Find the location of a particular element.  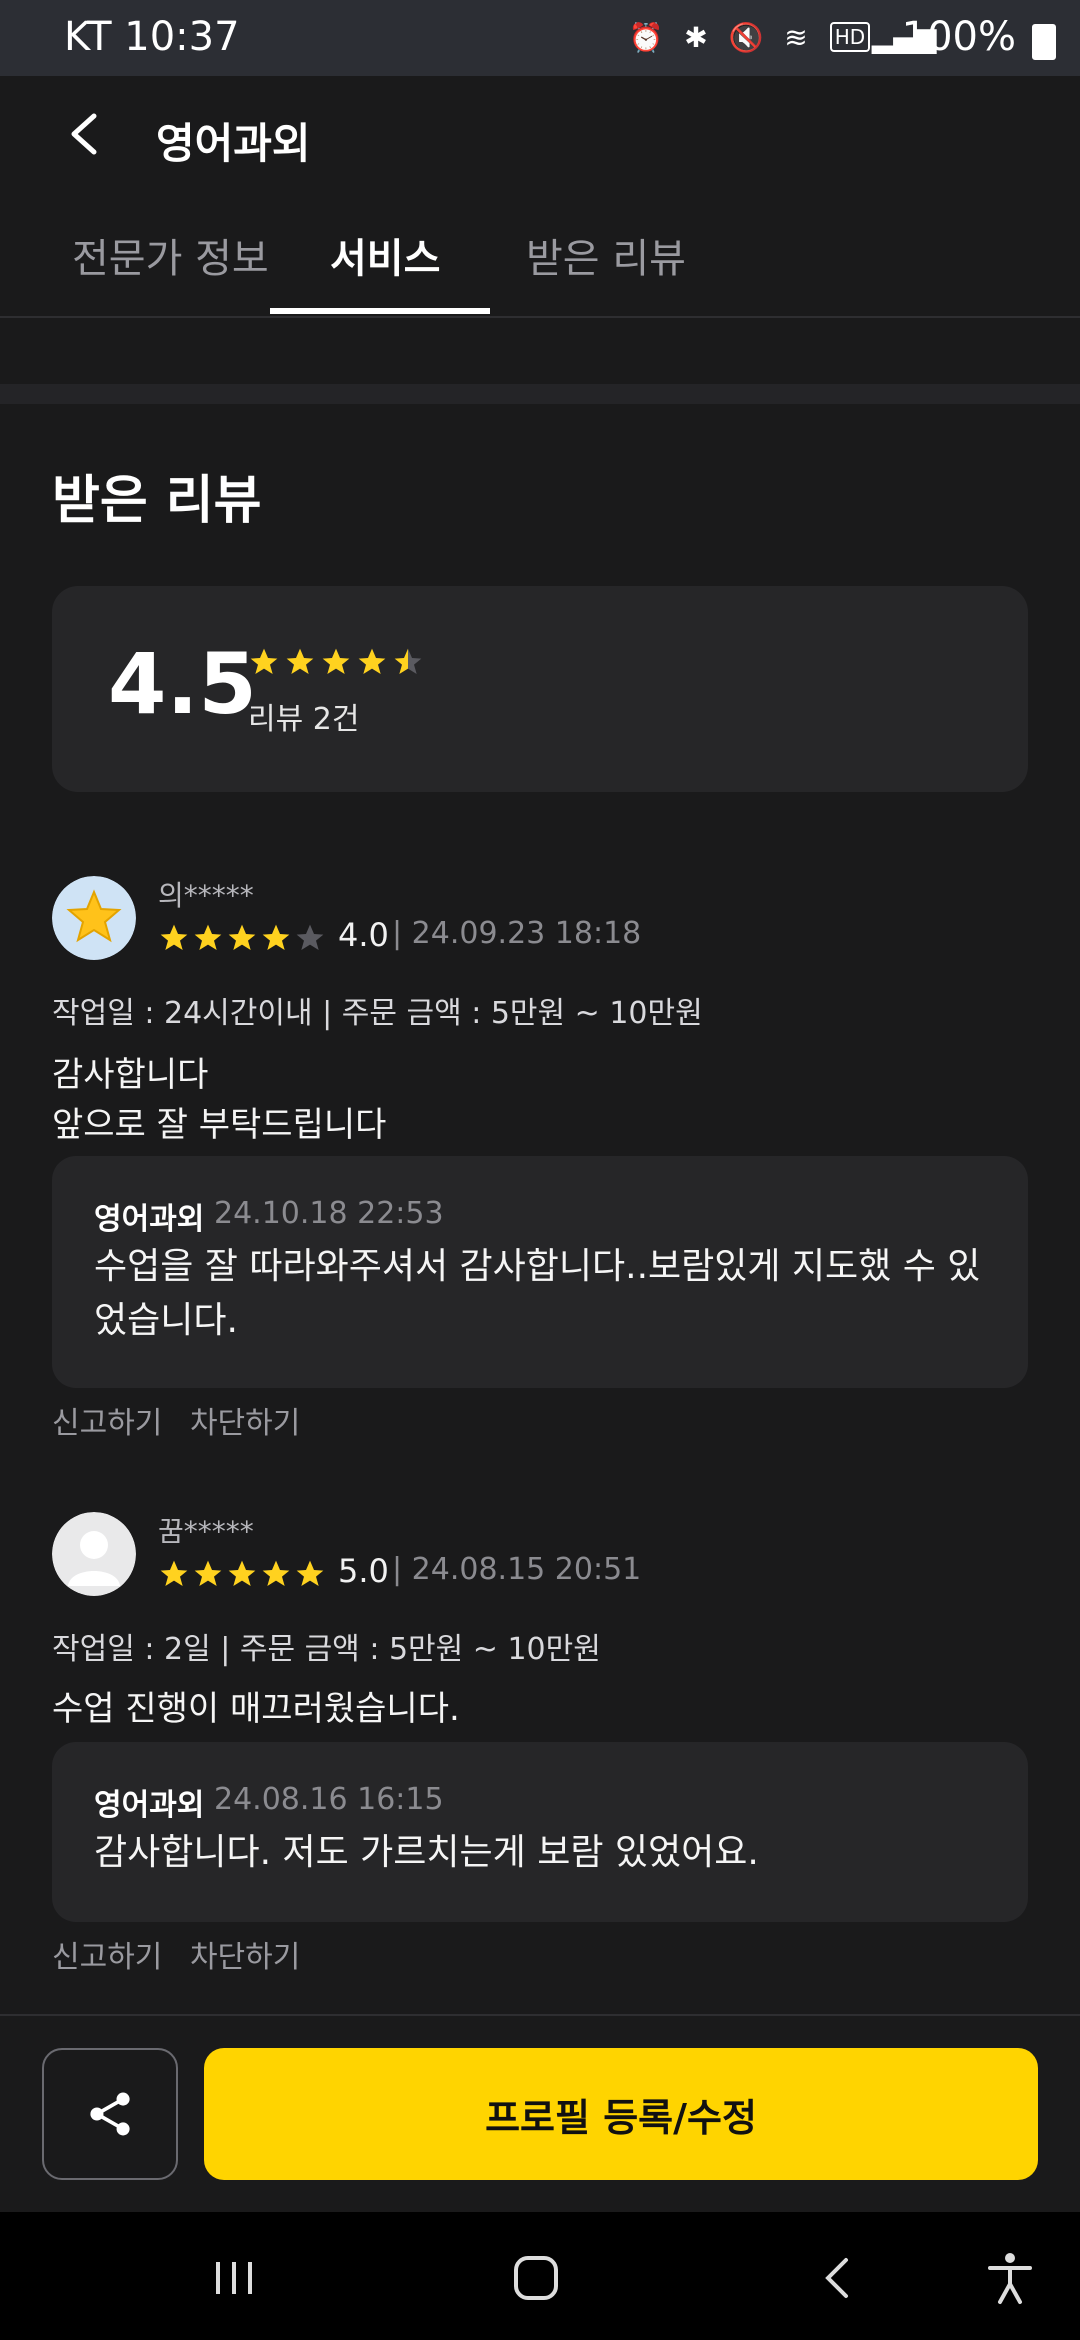

reply-text: 수업을 잘 따라와주셔서 감사합니다..보람있게 지도했 수 있었습니다. is located at coordinates (537, 1293).